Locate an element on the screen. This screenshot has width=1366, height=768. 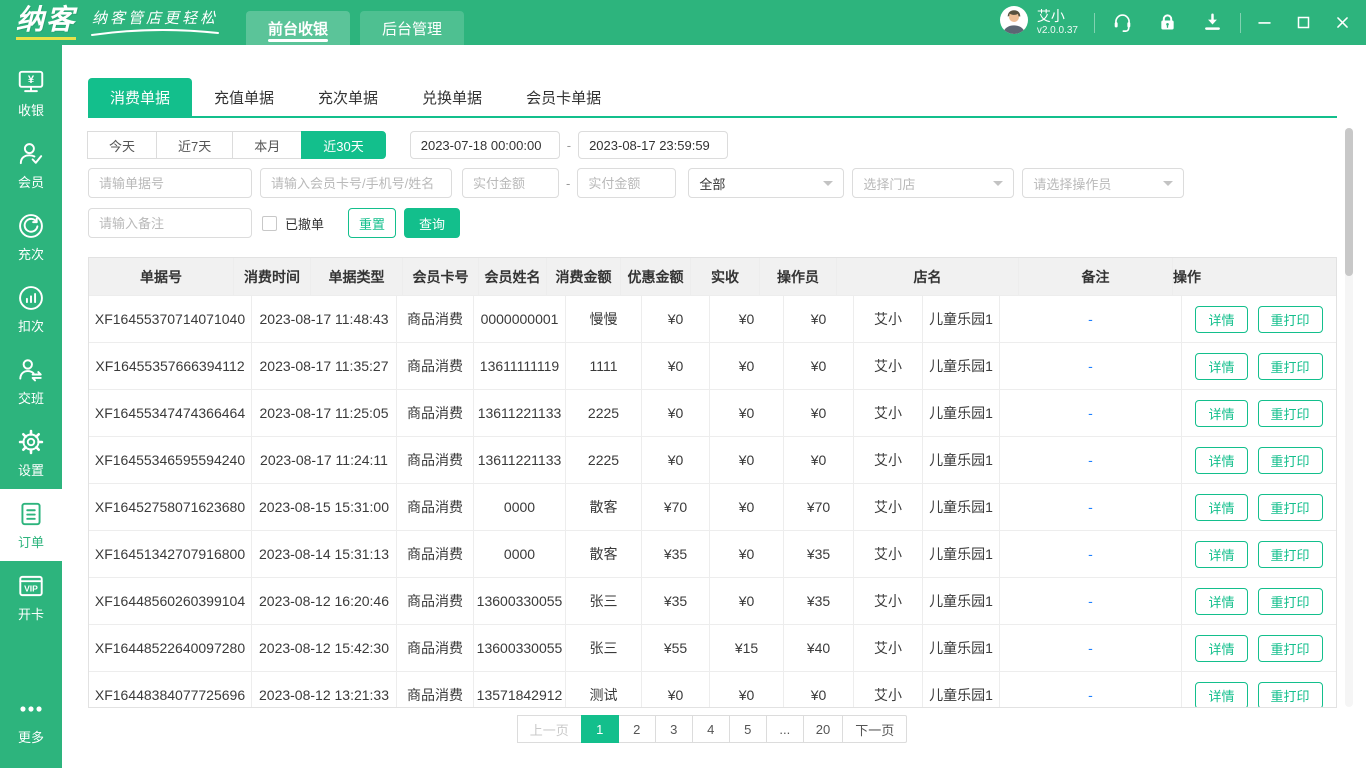
app-logo: 纳客 is located at coordinates (46, 22).